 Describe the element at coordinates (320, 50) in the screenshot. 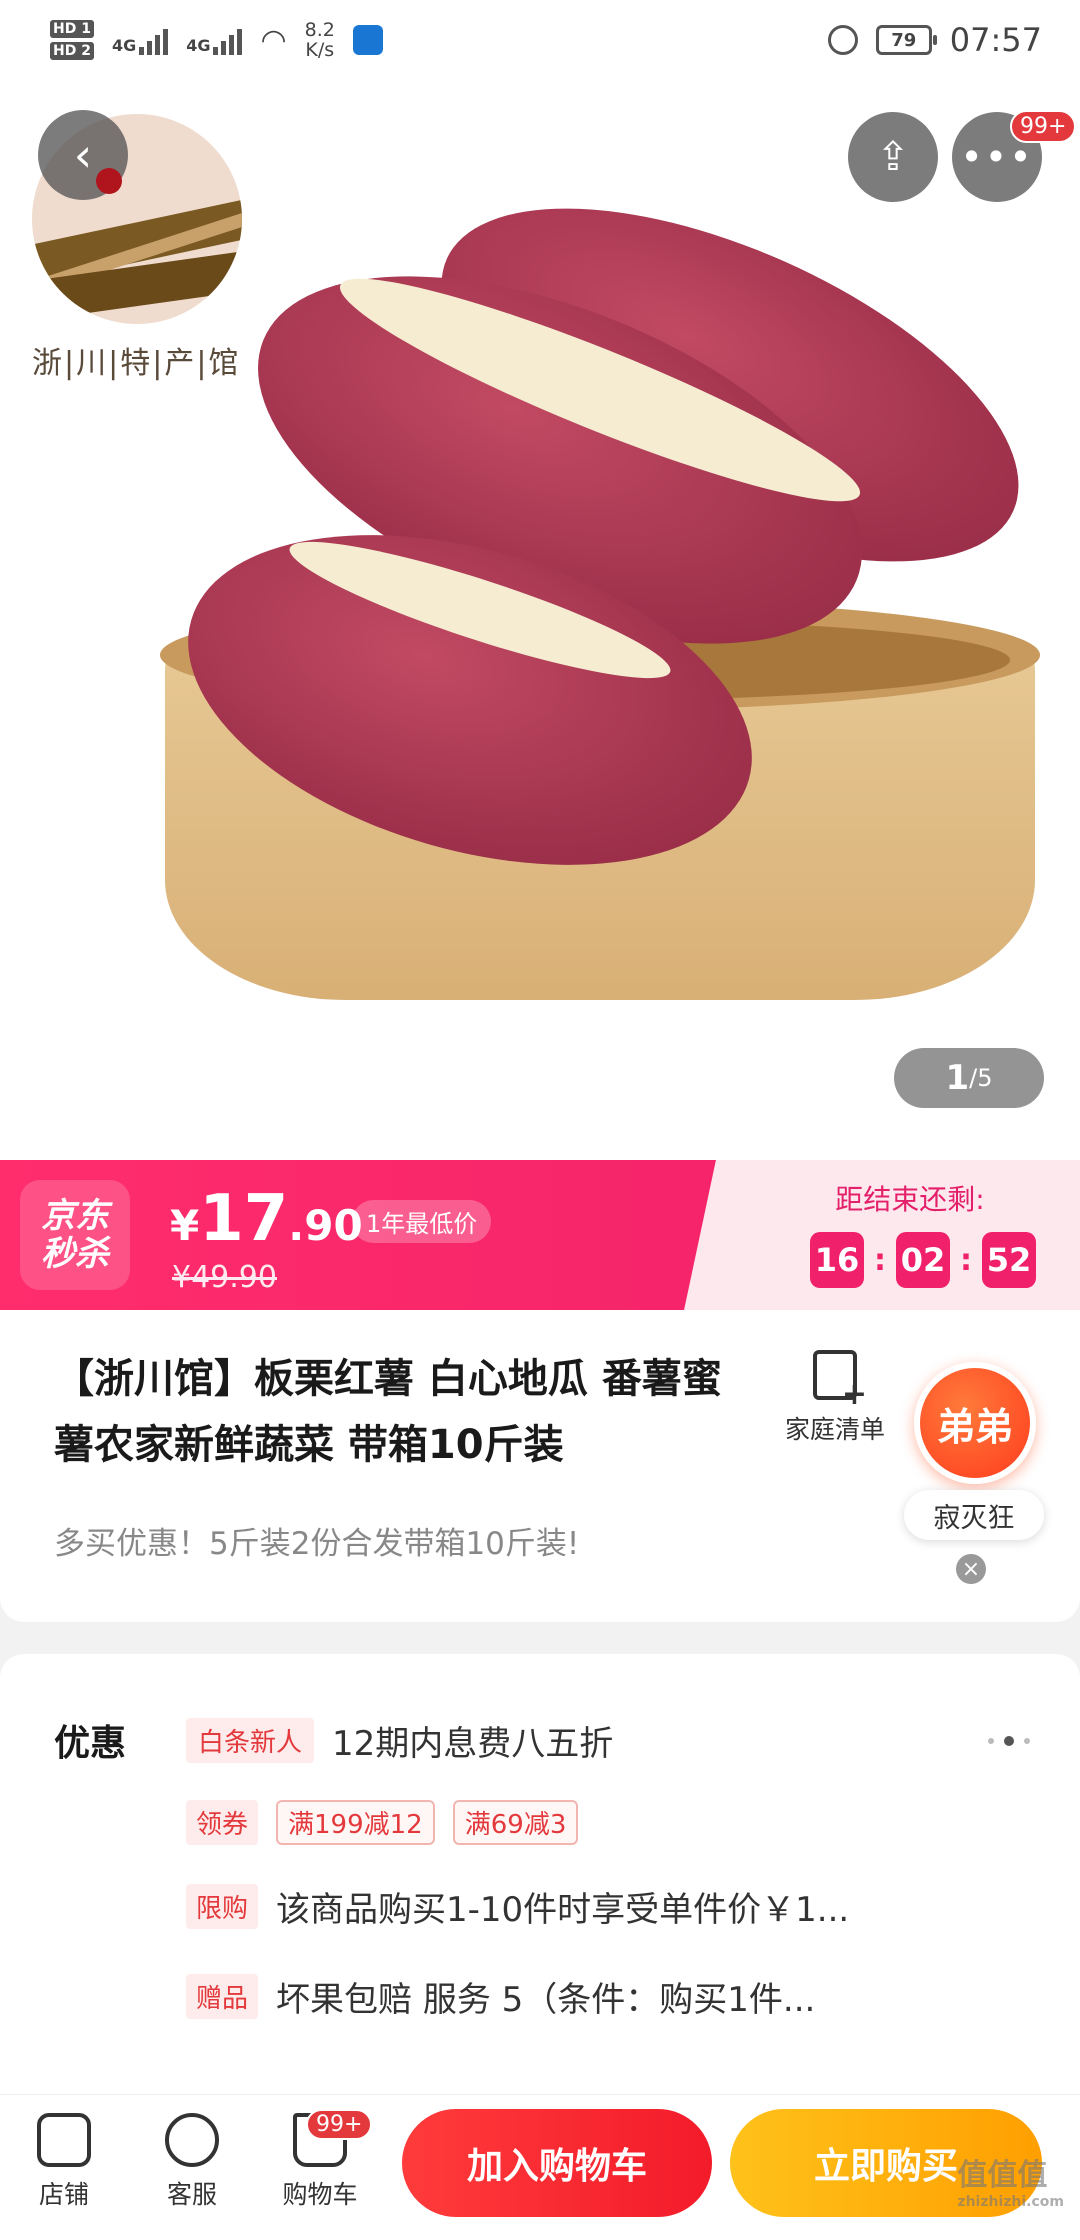

I see `speed-unit: K/s` at that location.